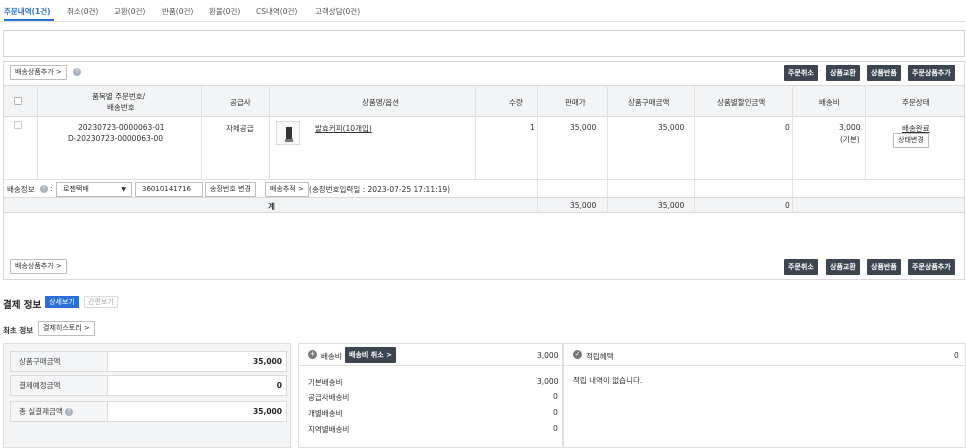 Image resolution: width=966 pixels, height=448 pixels. What do you see at coordinates (764, 355) in the screenshot?
I see `points-header: ✓ 적립혜택 0` at bounding box center [764, 355].